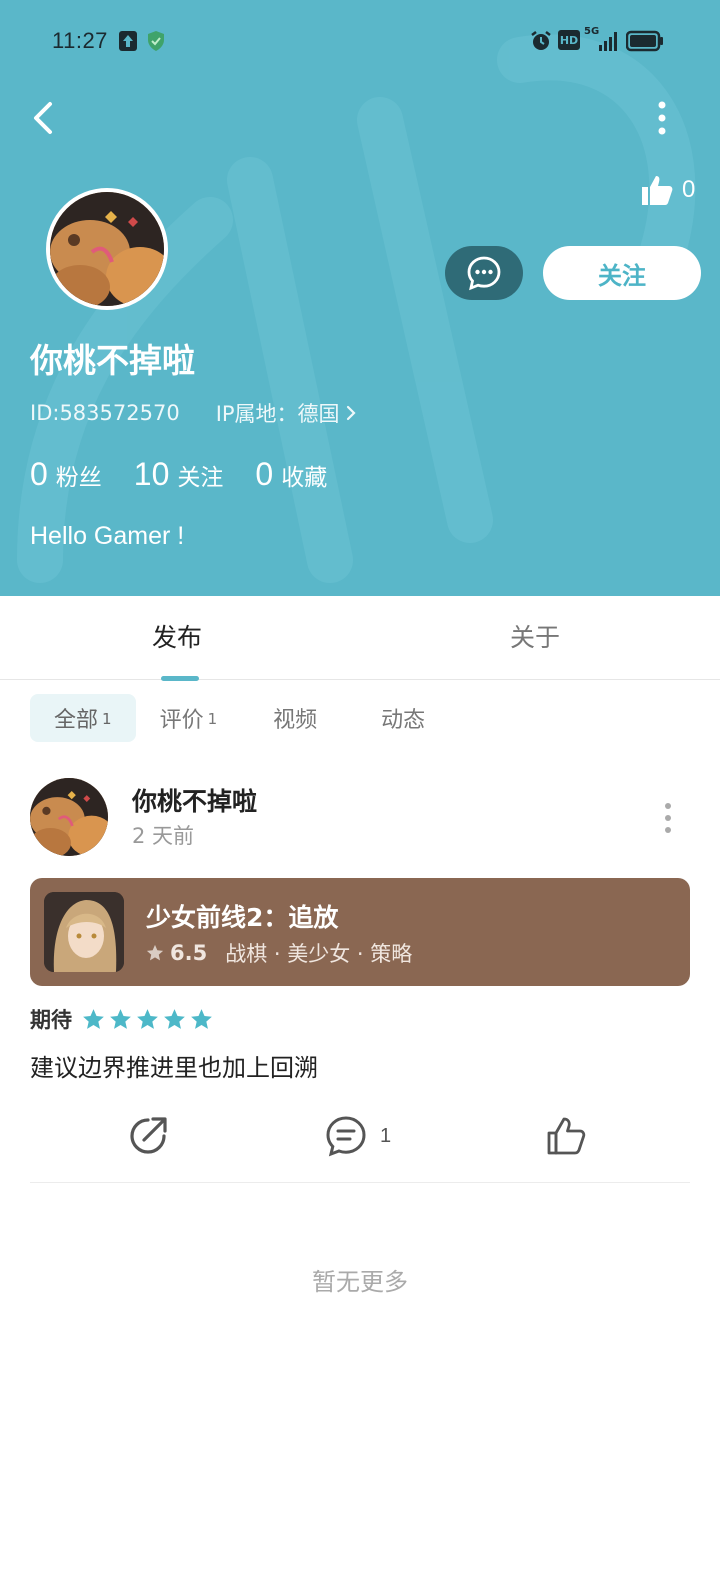 This screenshot has height=1581, width=720. Describe the element at coordinates (194, 800) in the screenshot. I see `post-author-name: 你桃不掉啦` at that location.